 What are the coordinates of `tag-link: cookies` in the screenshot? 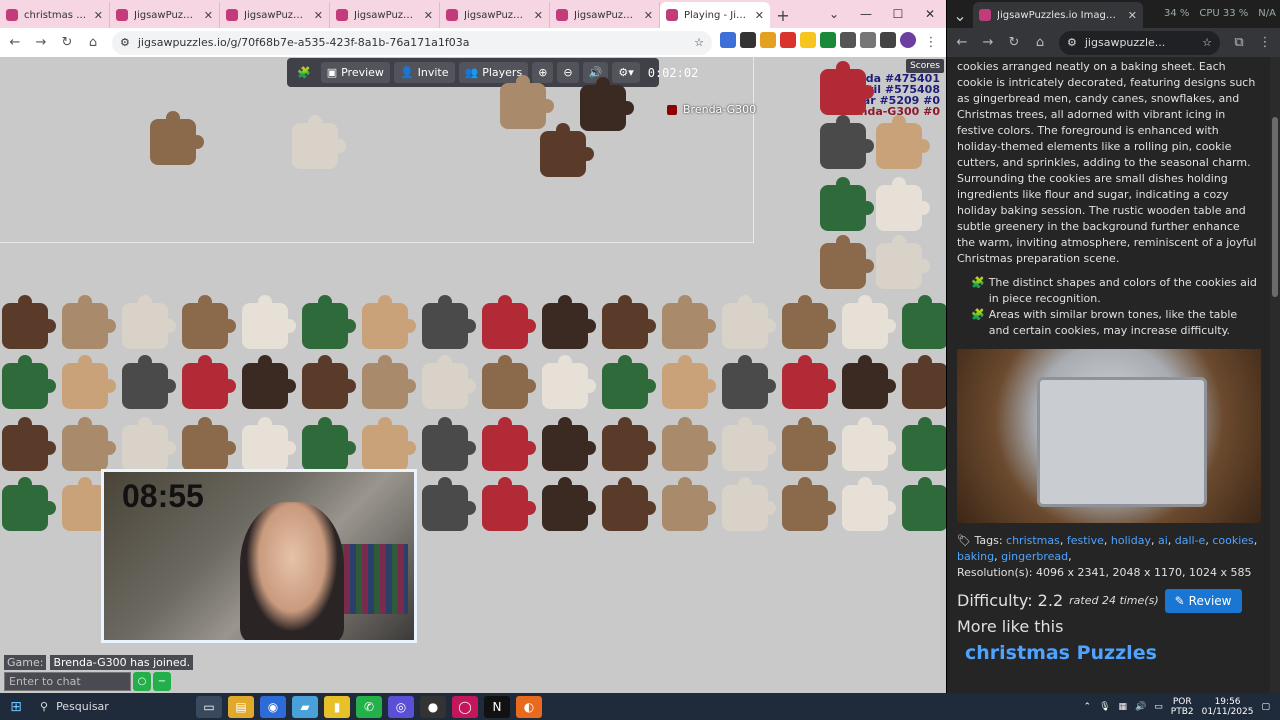 It's located at (1232, 540).